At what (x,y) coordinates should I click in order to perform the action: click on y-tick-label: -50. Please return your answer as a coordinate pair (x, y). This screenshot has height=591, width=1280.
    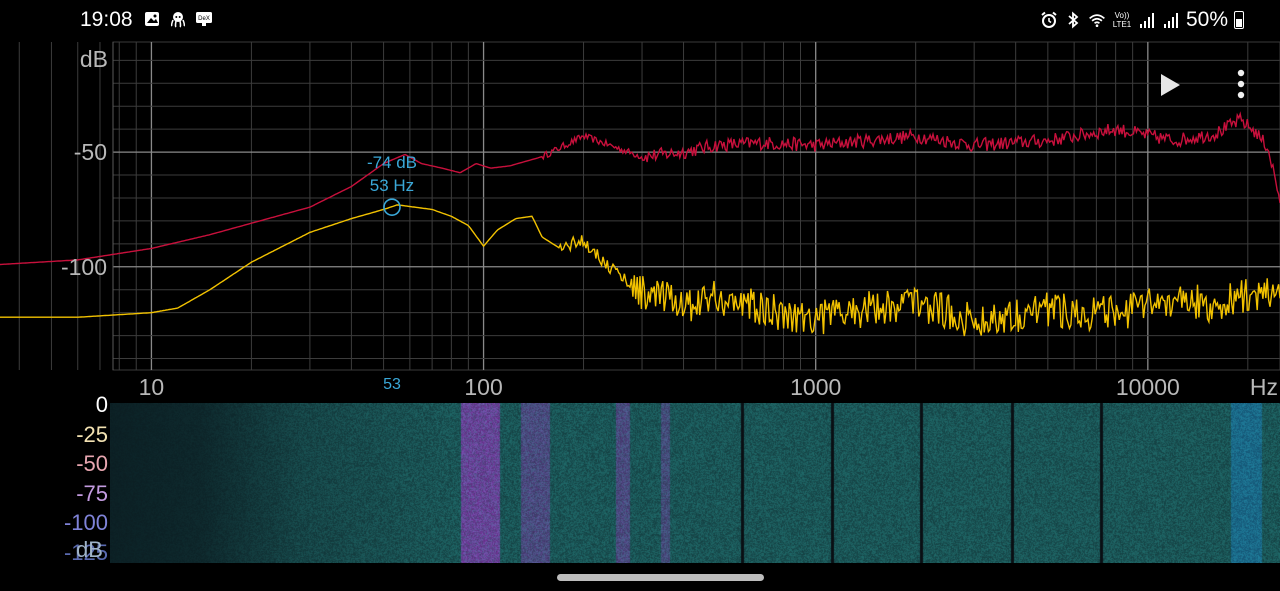
    Looking at the image, I should click on (90, 152).